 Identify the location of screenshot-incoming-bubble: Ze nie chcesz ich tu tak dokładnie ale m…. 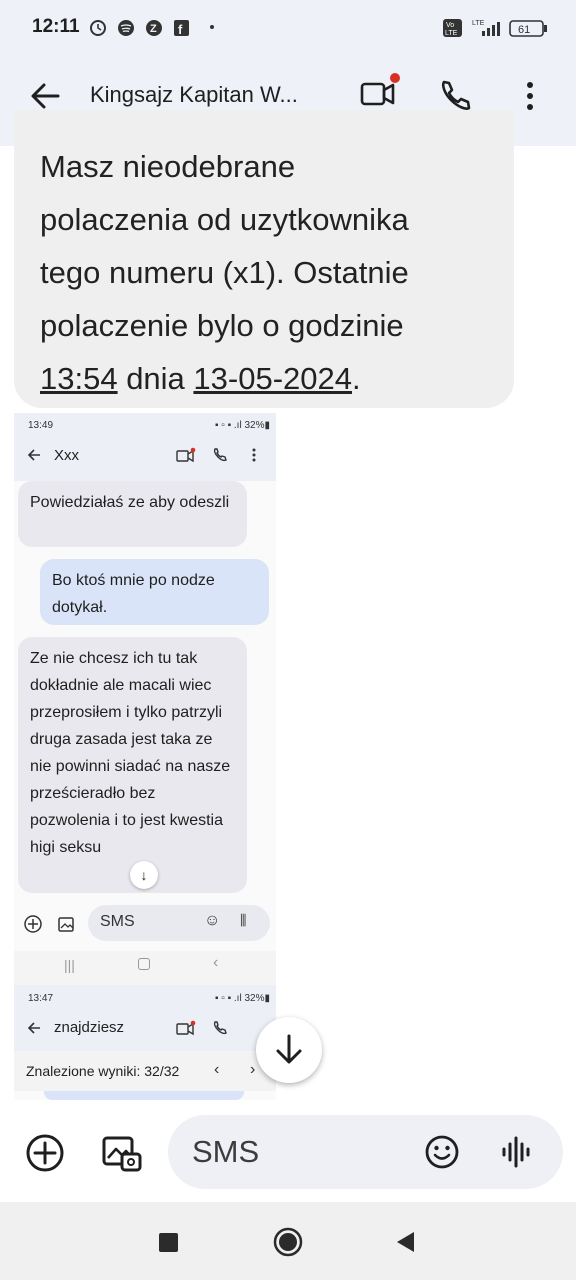
(132, 765).